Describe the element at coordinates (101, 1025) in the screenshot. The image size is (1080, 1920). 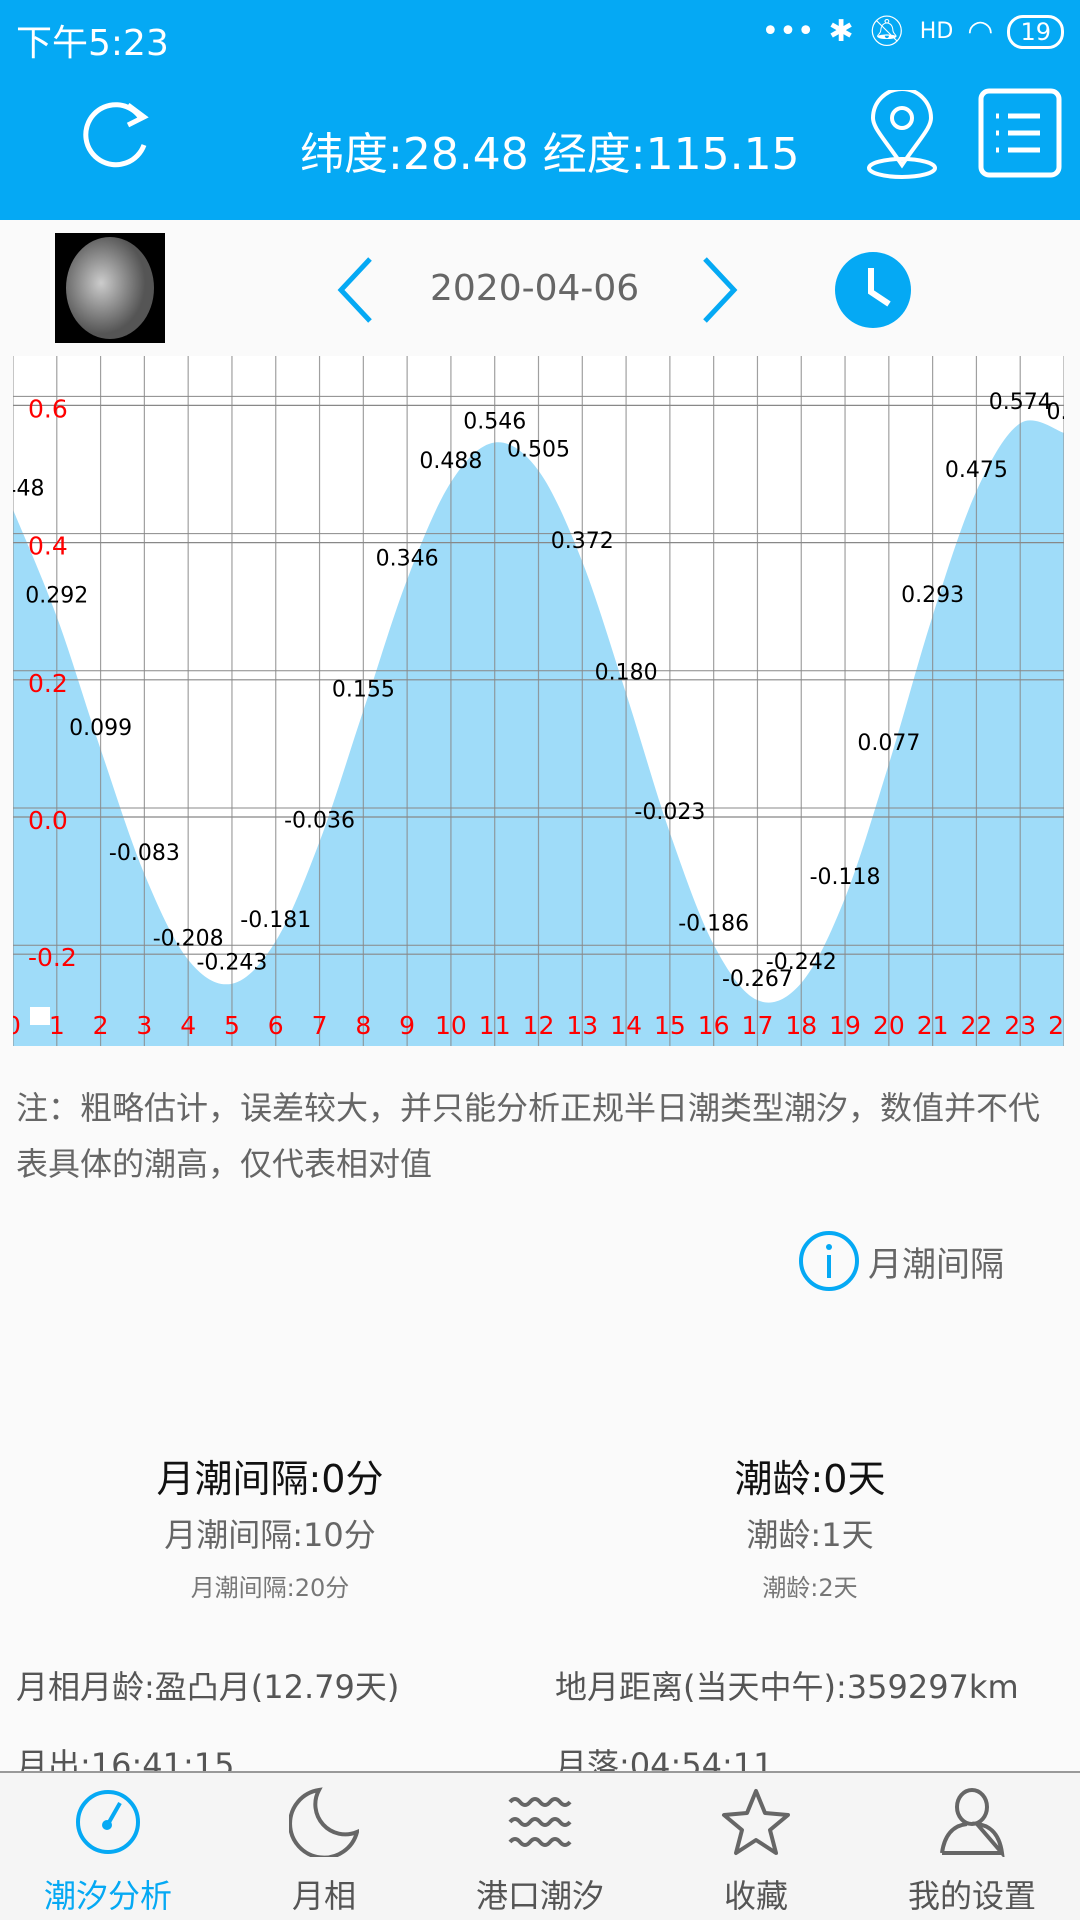
I see `x-tick-label: 2` at that location.